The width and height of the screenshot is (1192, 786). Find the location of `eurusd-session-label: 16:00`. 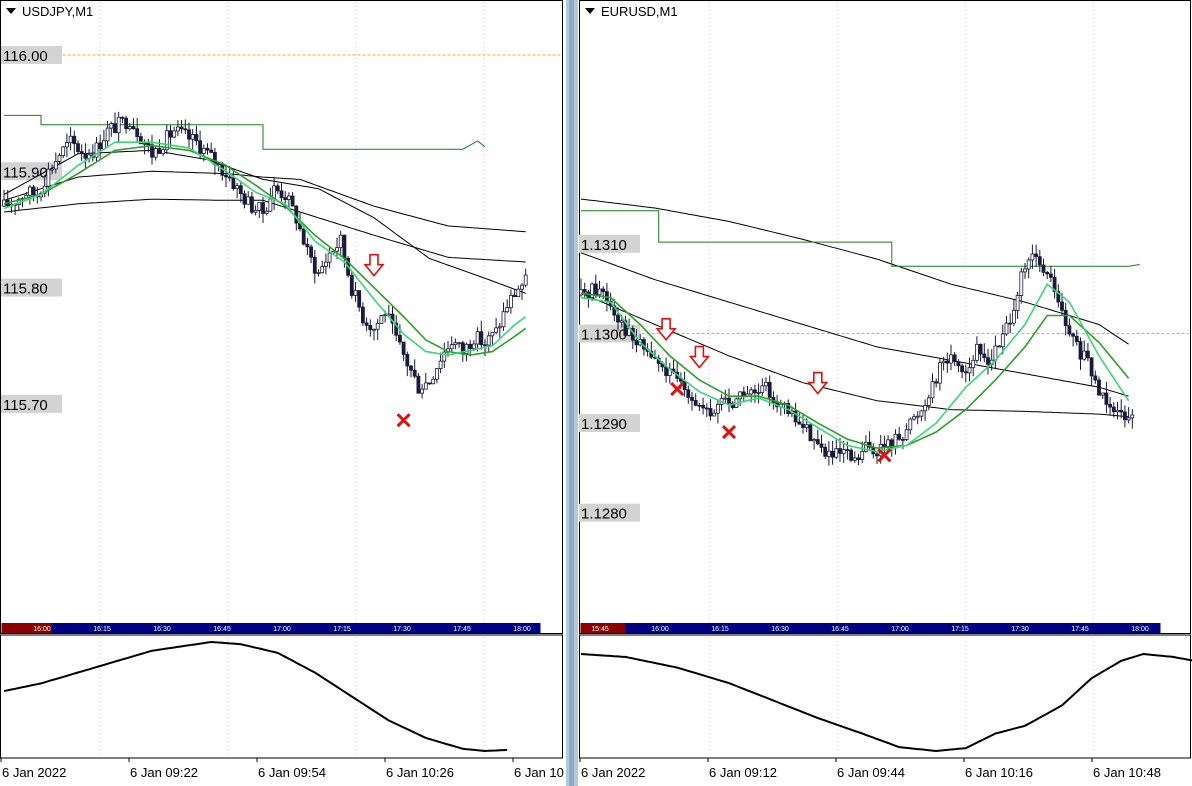

eurusd-session-label: 16:00 is located at coordinates (660, 629).